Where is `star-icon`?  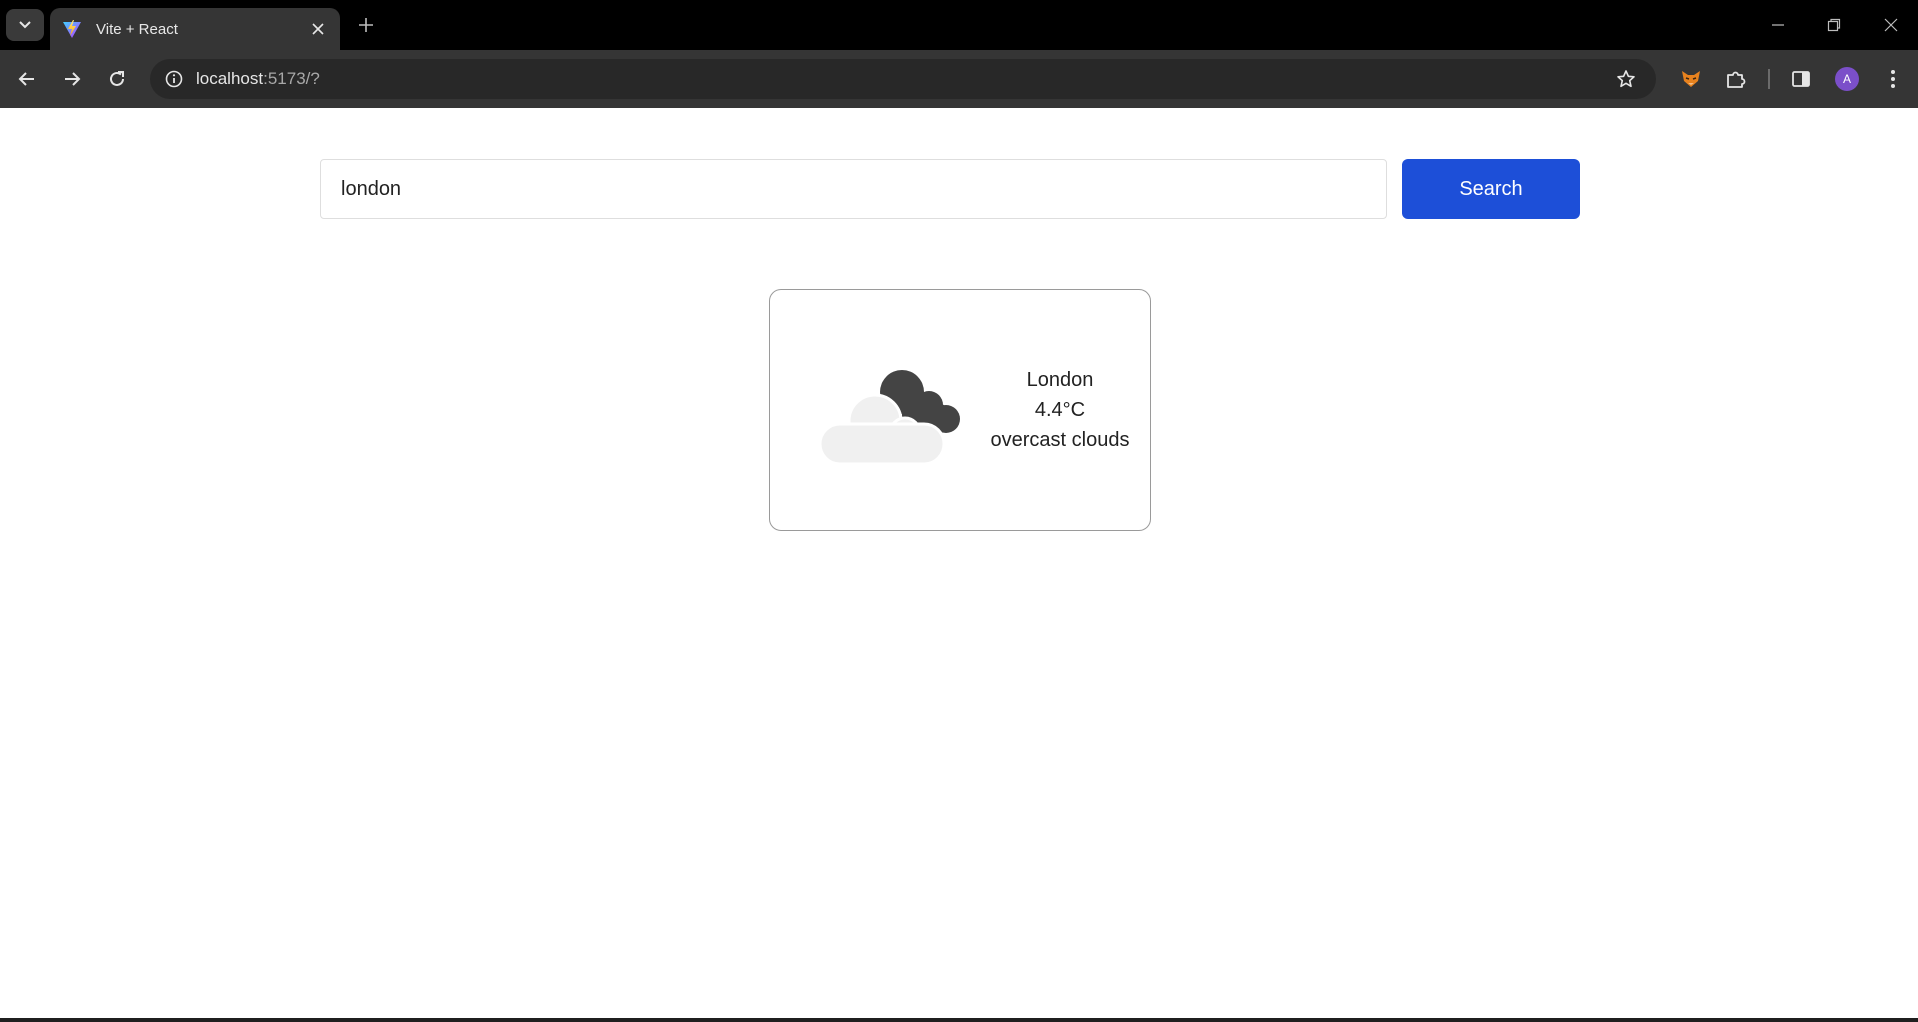
star-icon is located at coordinates (1626, 79).